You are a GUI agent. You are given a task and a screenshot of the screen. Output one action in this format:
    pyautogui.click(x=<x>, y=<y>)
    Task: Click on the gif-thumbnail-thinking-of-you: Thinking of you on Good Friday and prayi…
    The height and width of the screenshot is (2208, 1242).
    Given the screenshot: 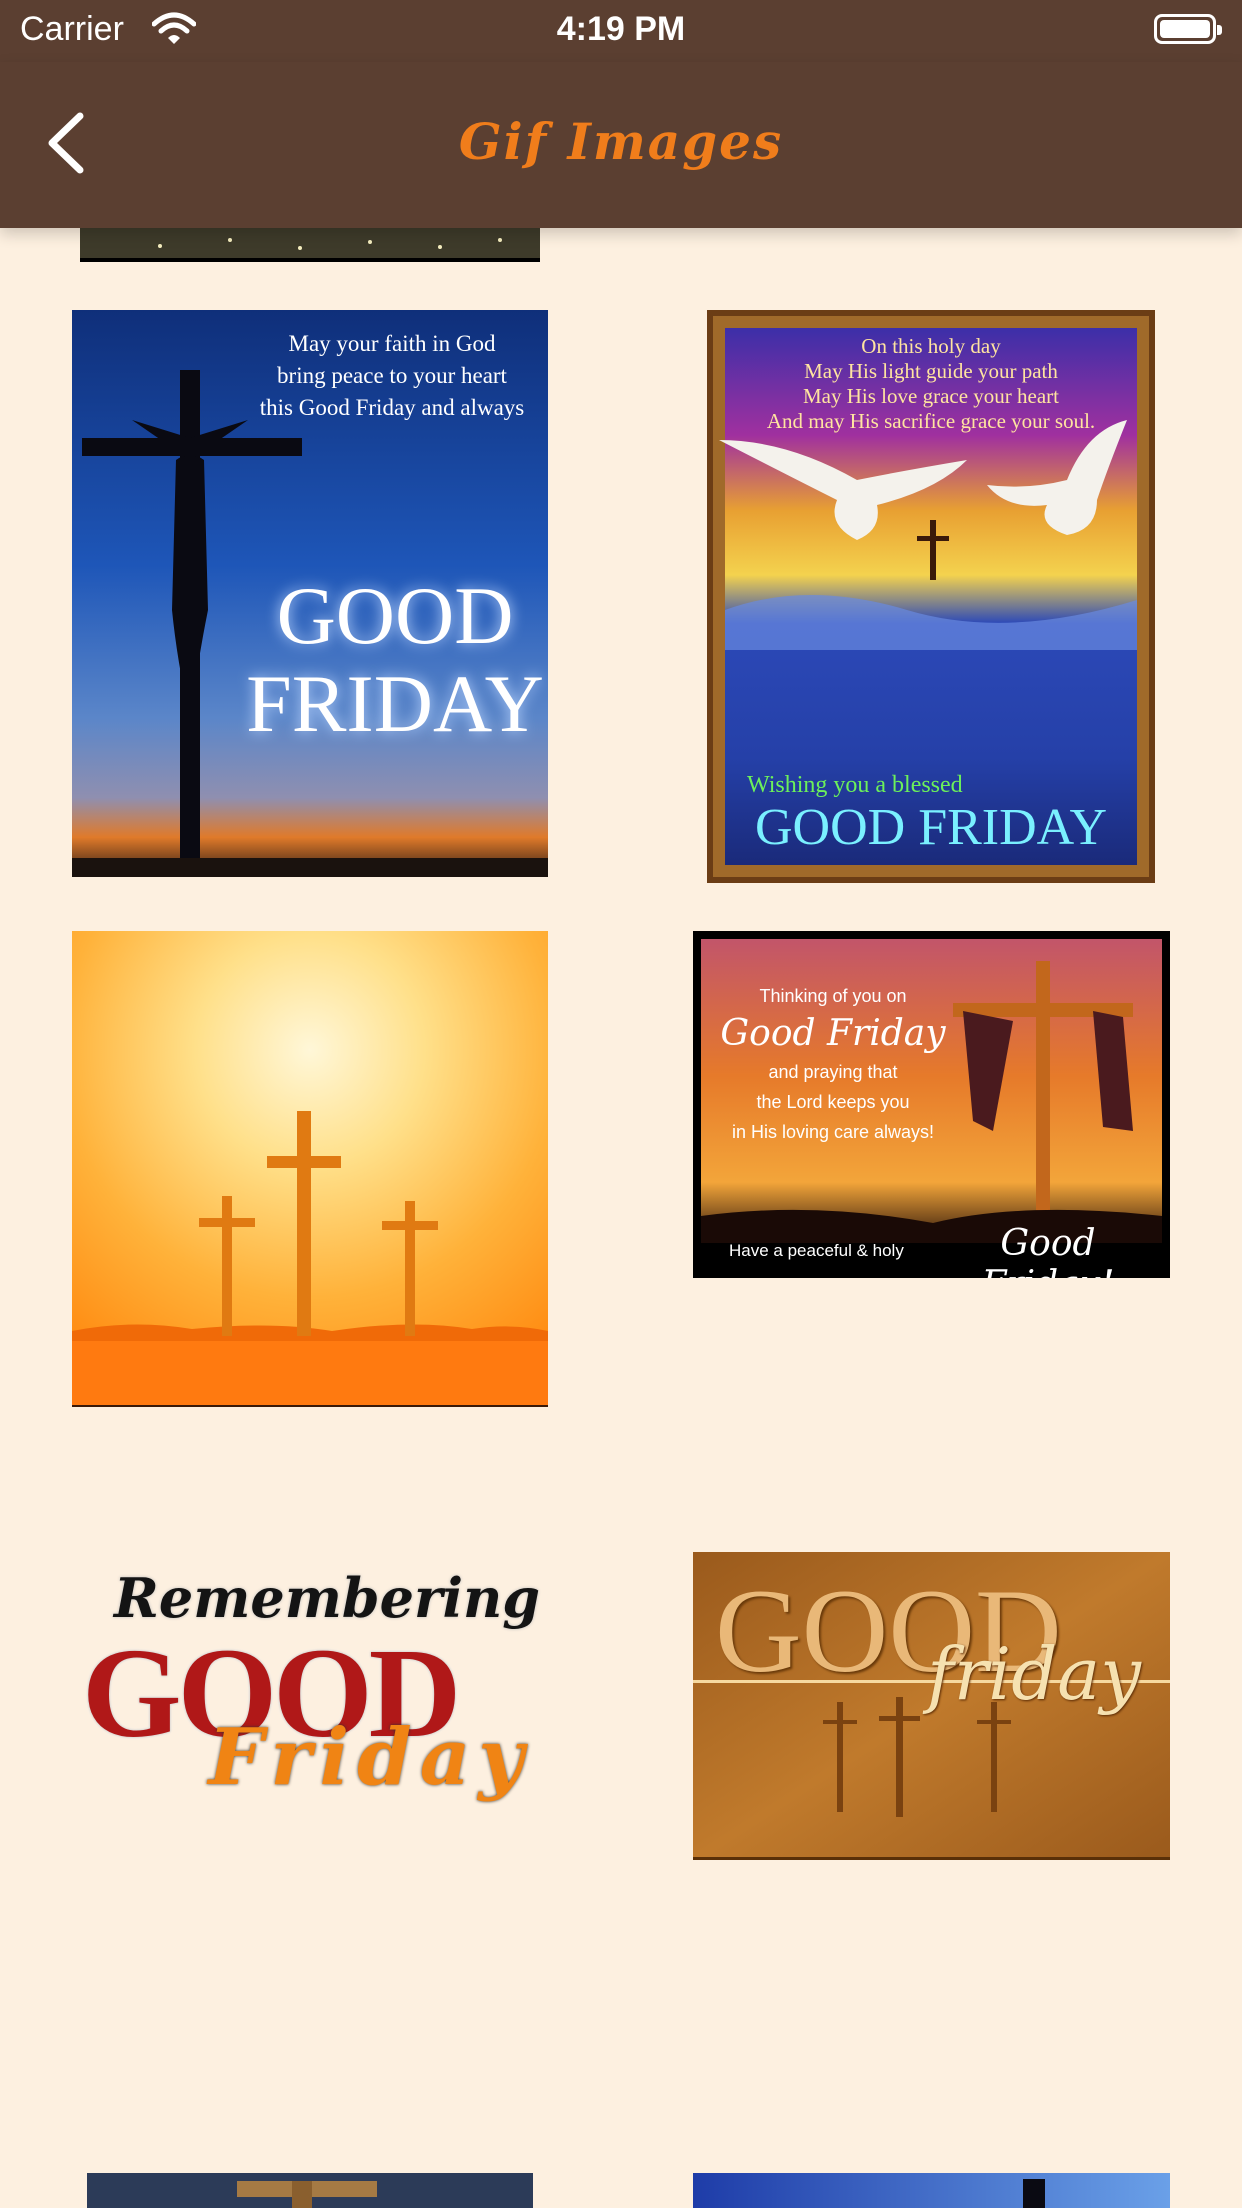 What is the action you would take?
    pyautogui.click(x=931, y=1104)
    